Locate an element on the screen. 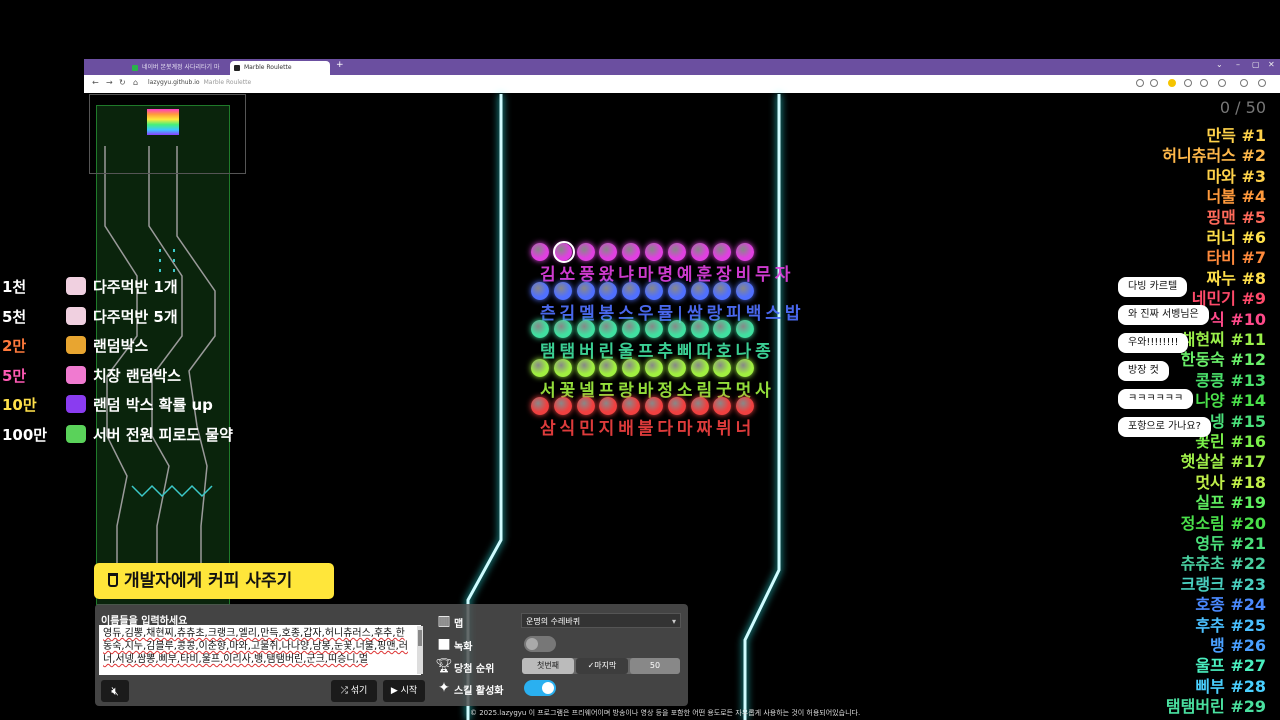 The image size is (1280, 720). donation-amount: 2만 is located at coordinates (14, 346).